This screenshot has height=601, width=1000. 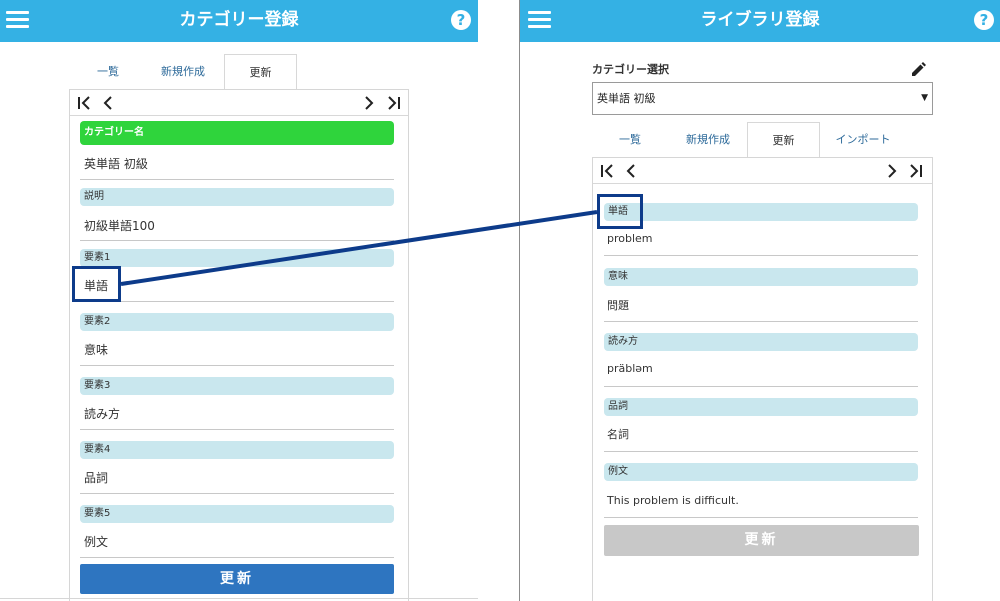 I want to click on page-title: ライブラリ登録, so click(x=760, y=20).